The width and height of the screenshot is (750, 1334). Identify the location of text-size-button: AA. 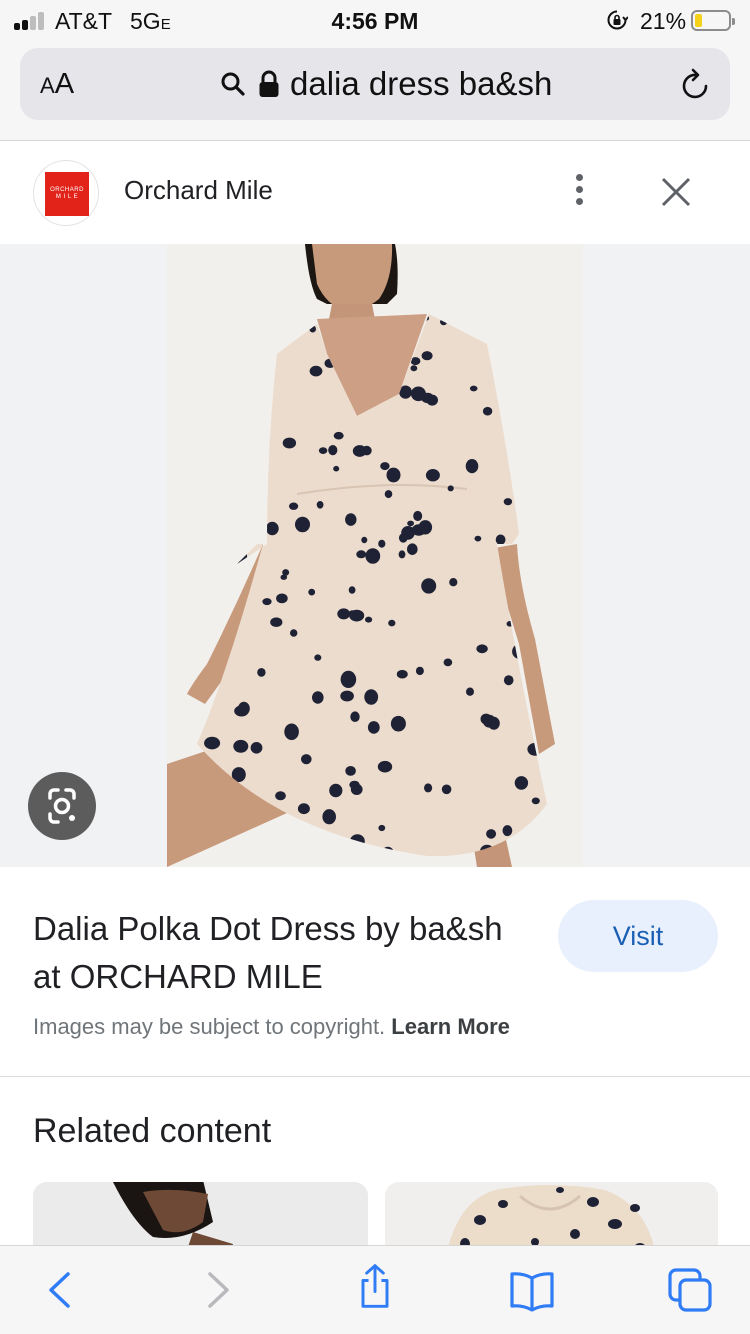
(57, 84).